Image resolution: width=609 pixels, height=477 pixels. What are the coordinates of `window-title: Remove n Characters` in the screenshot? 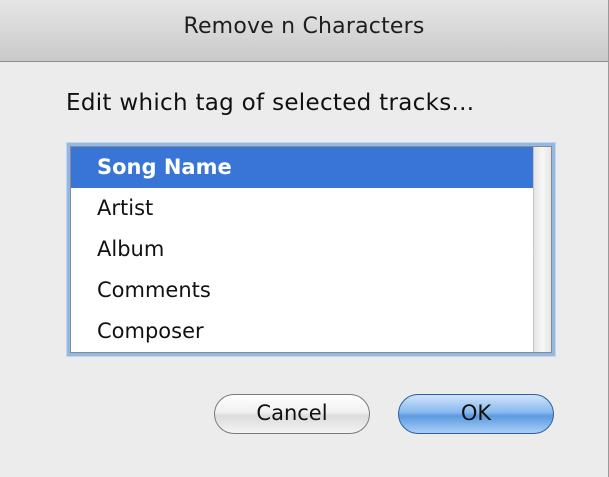 It's located at (304, 26).